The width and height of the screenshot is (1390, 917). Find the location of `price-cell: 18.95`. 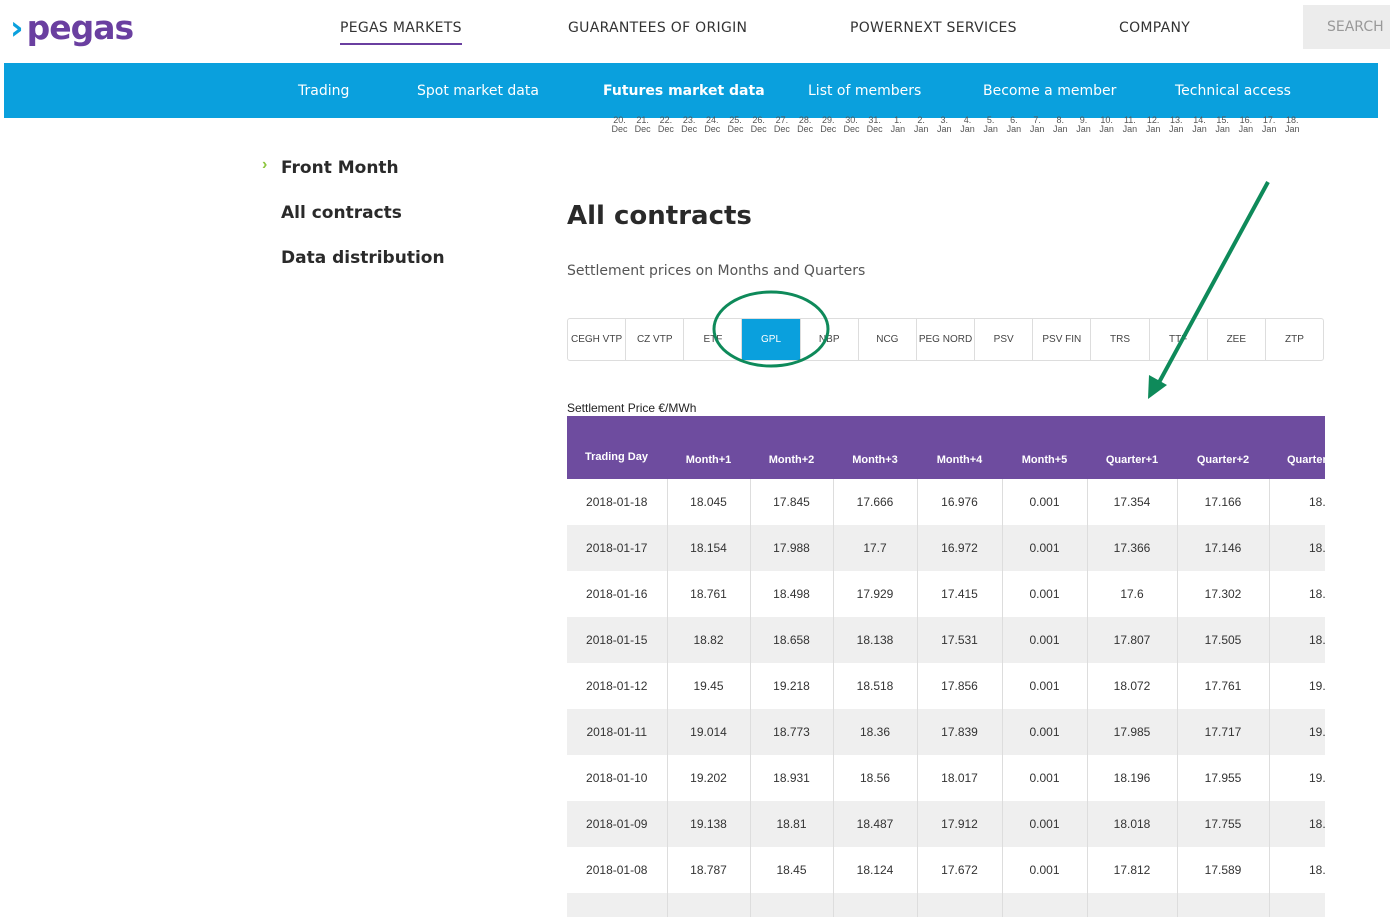

price-cell: 18.95 is located at coordinates (1297, 640).